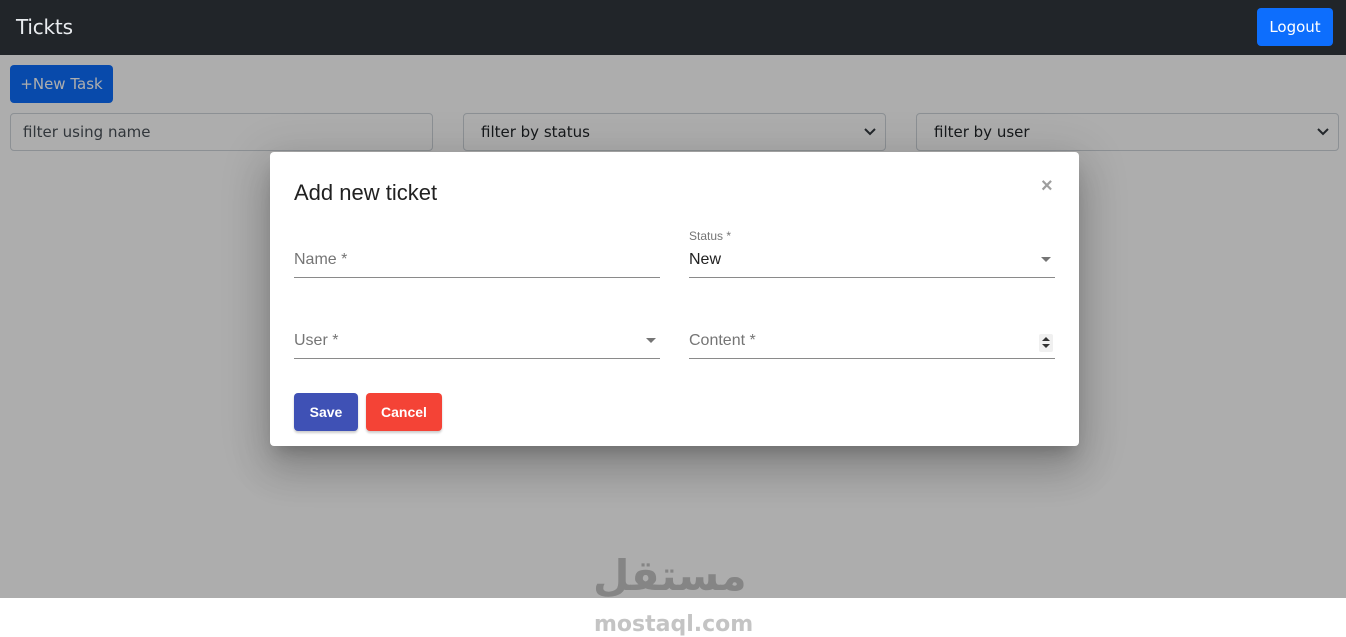 The image size is (1346, 637). Describe the element at coordinates (1046, 346) in the screenshot. I see `stepper-down-icon` at that location.